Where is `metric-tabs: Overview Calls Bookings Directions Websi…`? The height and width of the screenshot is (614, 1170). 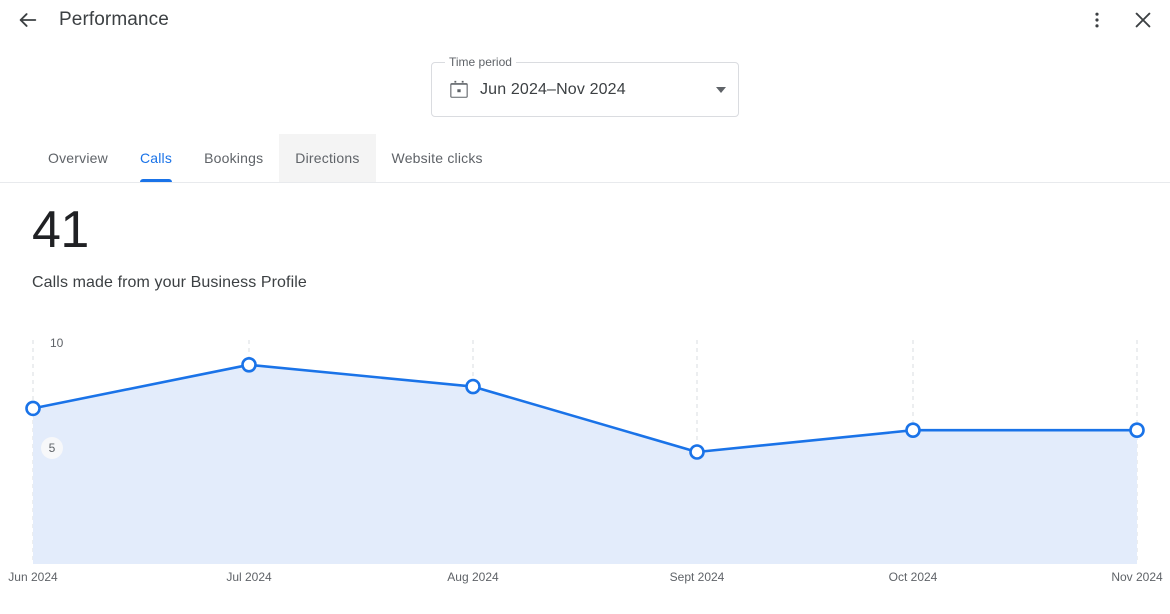 metric-tabs: Overview Calls Bookings Directions Websi… is located at coordinates (585, 158).